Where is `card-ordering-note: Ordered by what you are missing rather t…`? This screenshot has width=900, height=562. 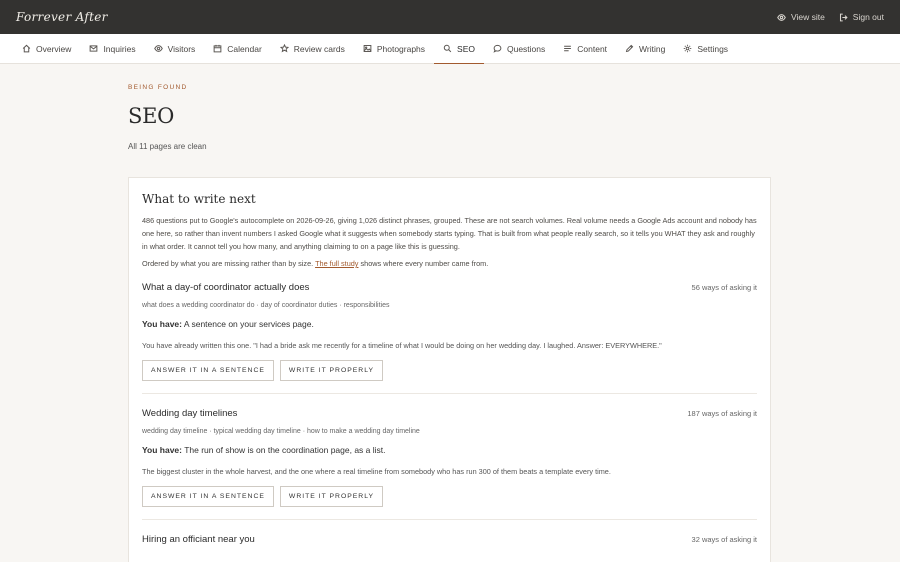 card-ordering-note: Ordered by what you are missing rather t… is located at coordinates (449, 263).